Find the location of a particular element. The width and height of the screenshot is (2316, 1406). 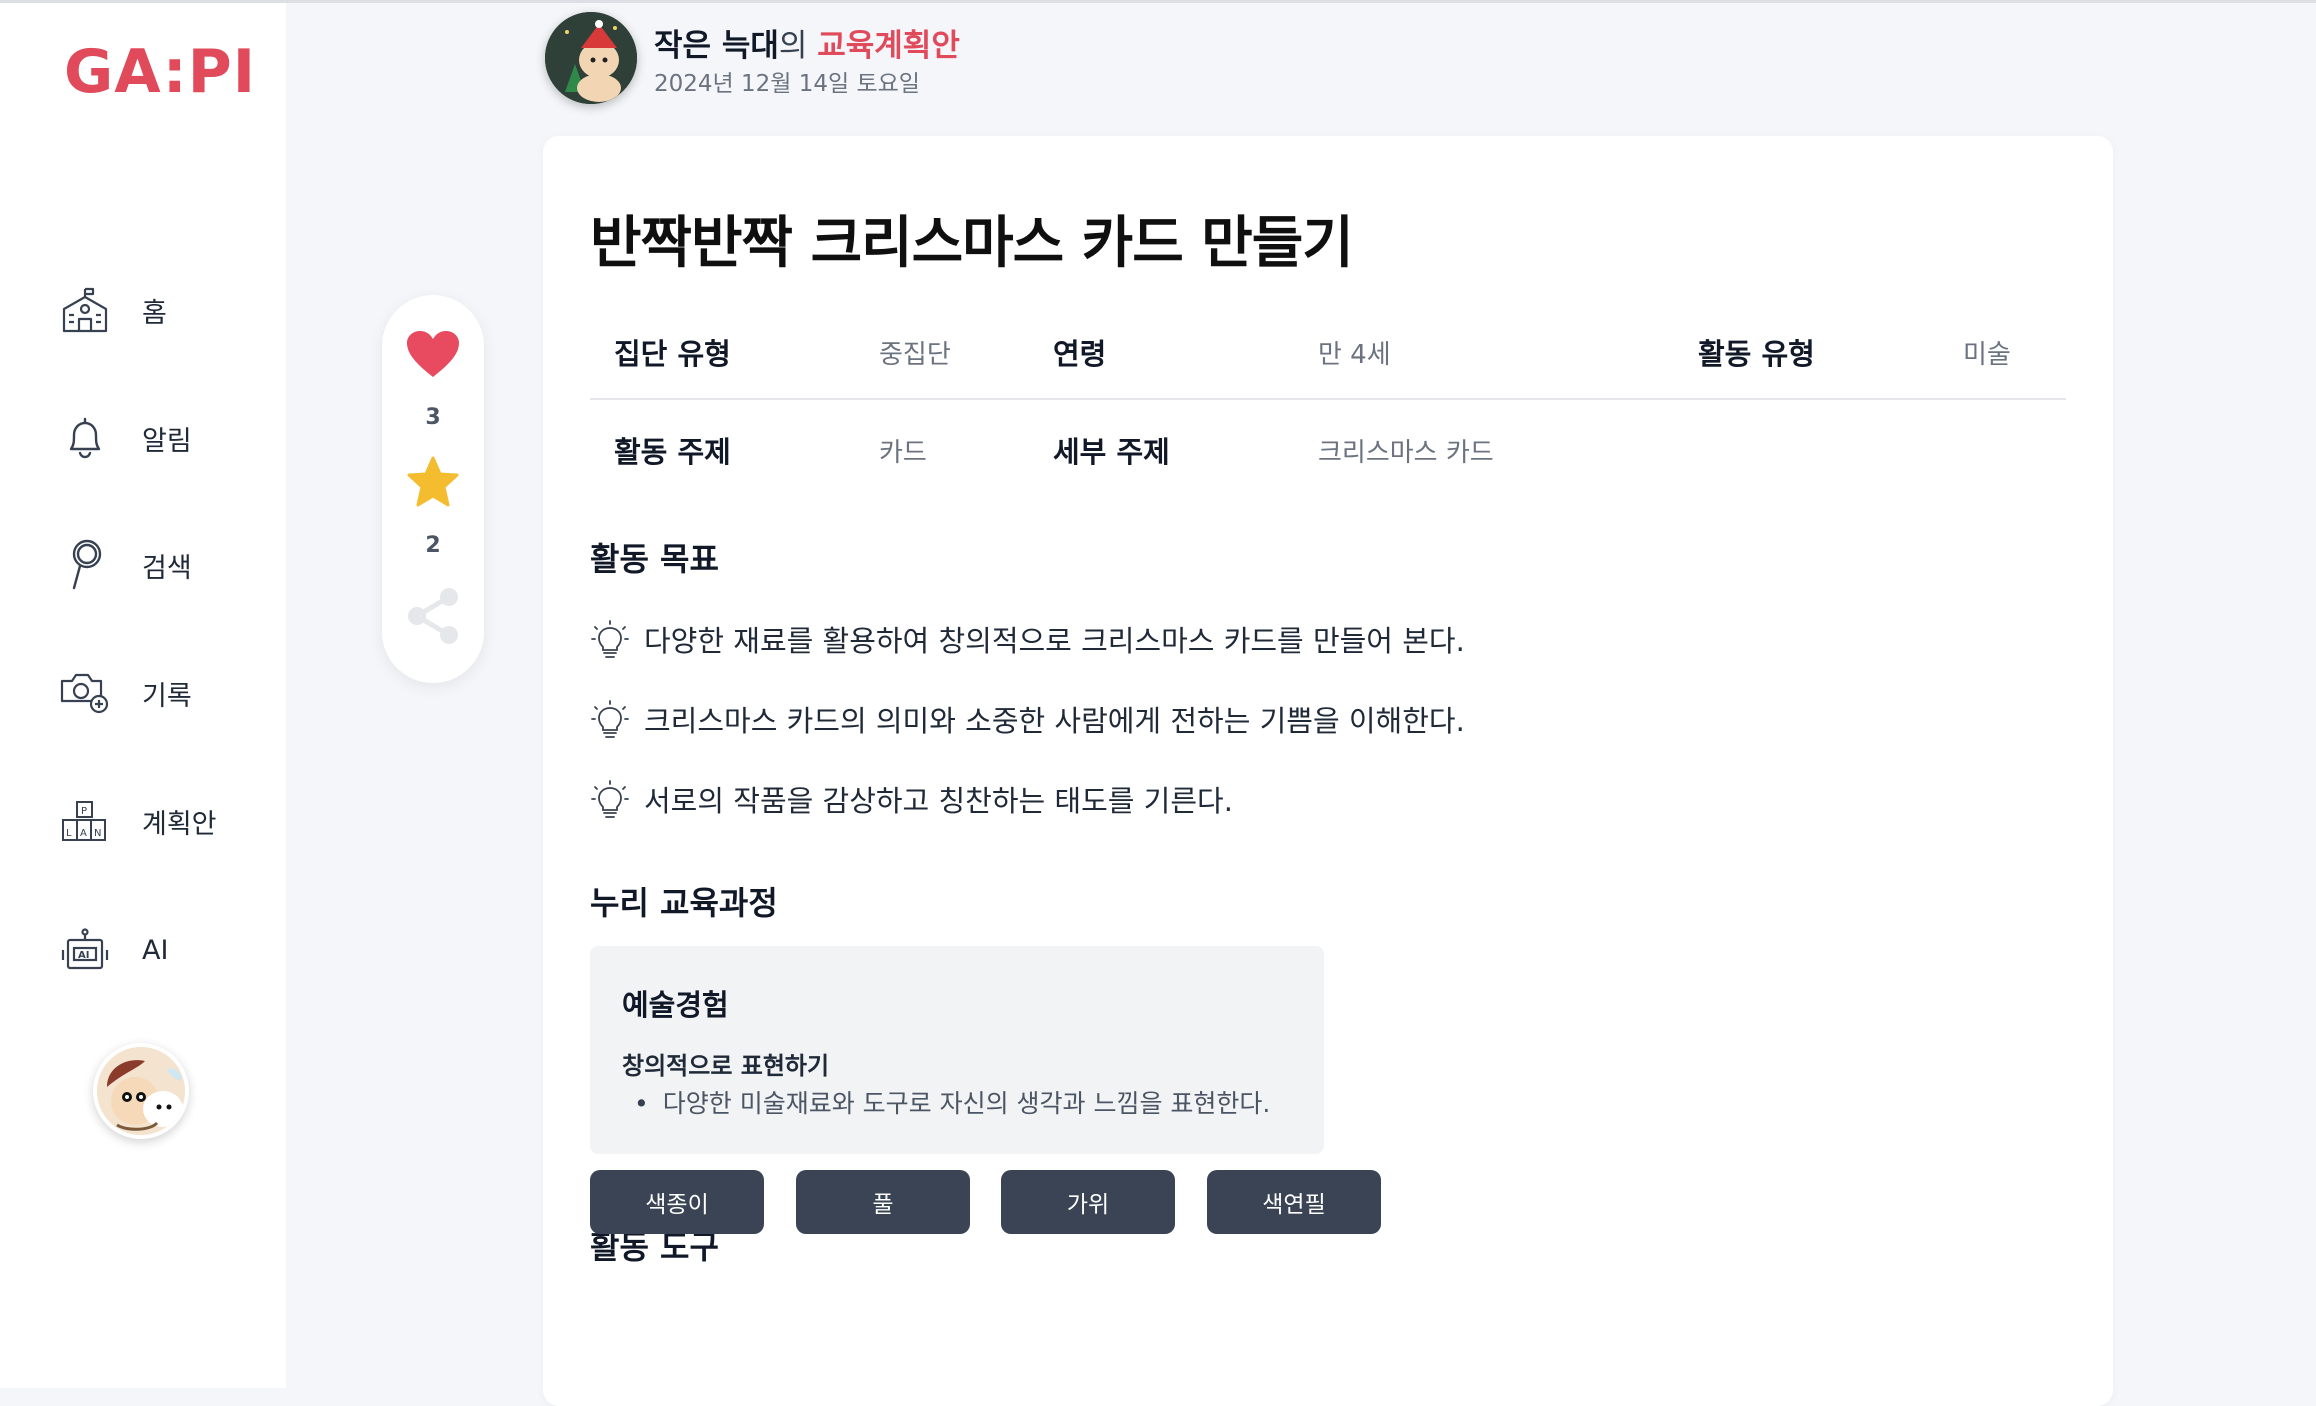

tool-tag-colored-paper: 색종이 is located at coordinates (677, 1202).